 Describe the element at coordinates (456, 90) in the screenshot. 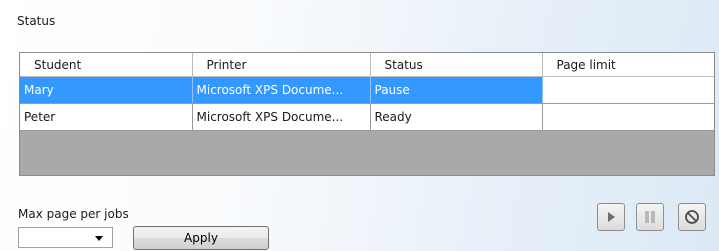

I see `cell-status: Pause` at that location.